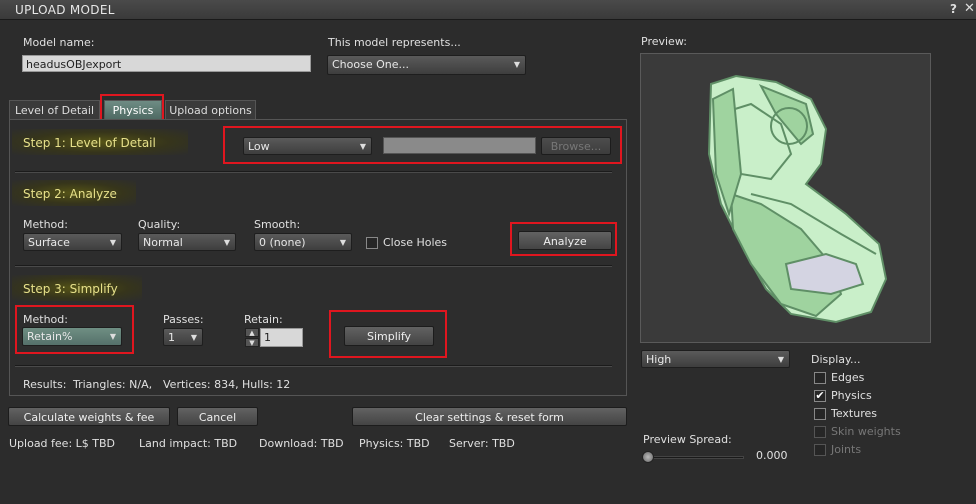 The height and width of the screenshot is (504, 976). Describe the element at coordinates (72, 242) in the screenshot. I see `analyze-method-dropdown: Surface ▼` at that location.